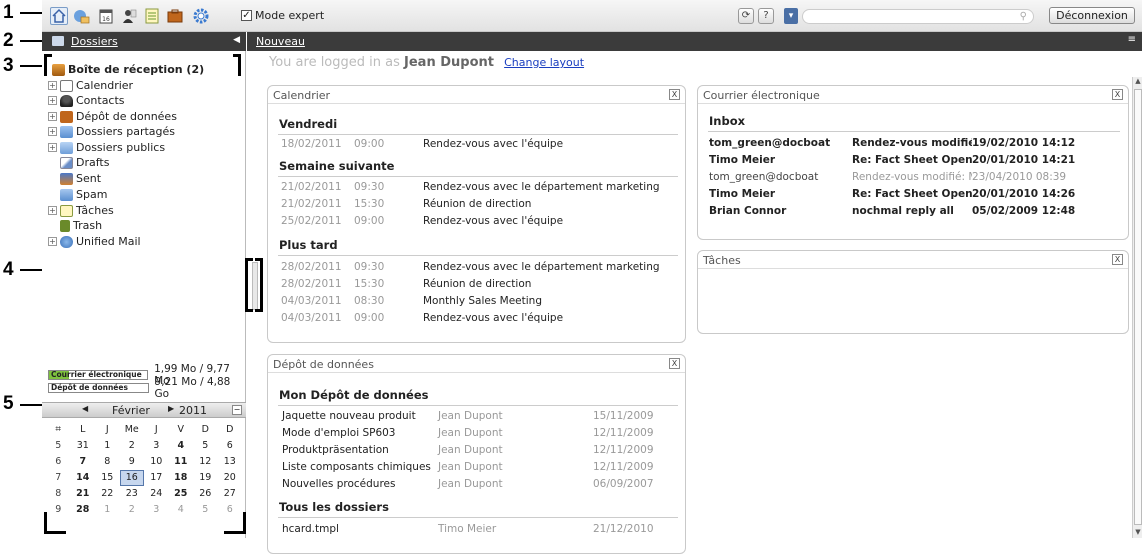 Image resolution: width=1142 pixels, height=554 pixels. I want to click on folder-drafts: Drafts, so click(78, 162).